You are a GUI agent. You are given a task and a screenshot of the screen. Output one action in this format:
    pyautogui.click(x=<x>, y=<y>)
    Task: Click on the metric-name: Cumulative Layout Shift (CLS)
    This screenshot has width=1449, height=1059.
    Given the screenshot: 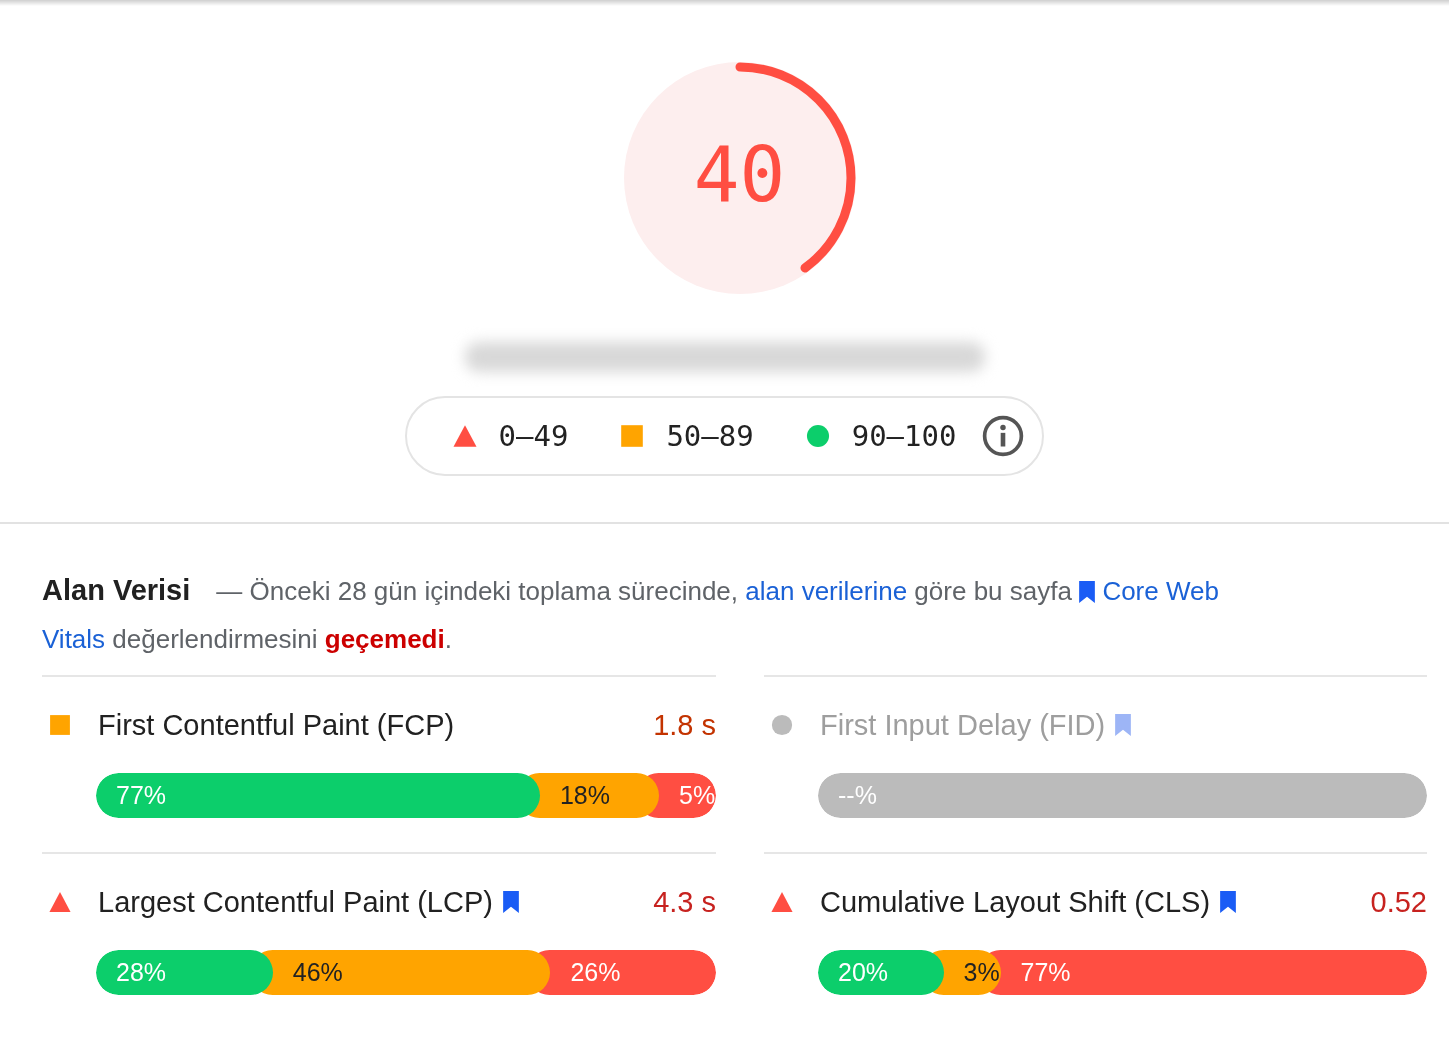 What is the action you would take?
    pyautogui.click(x=1015, y=902)
    